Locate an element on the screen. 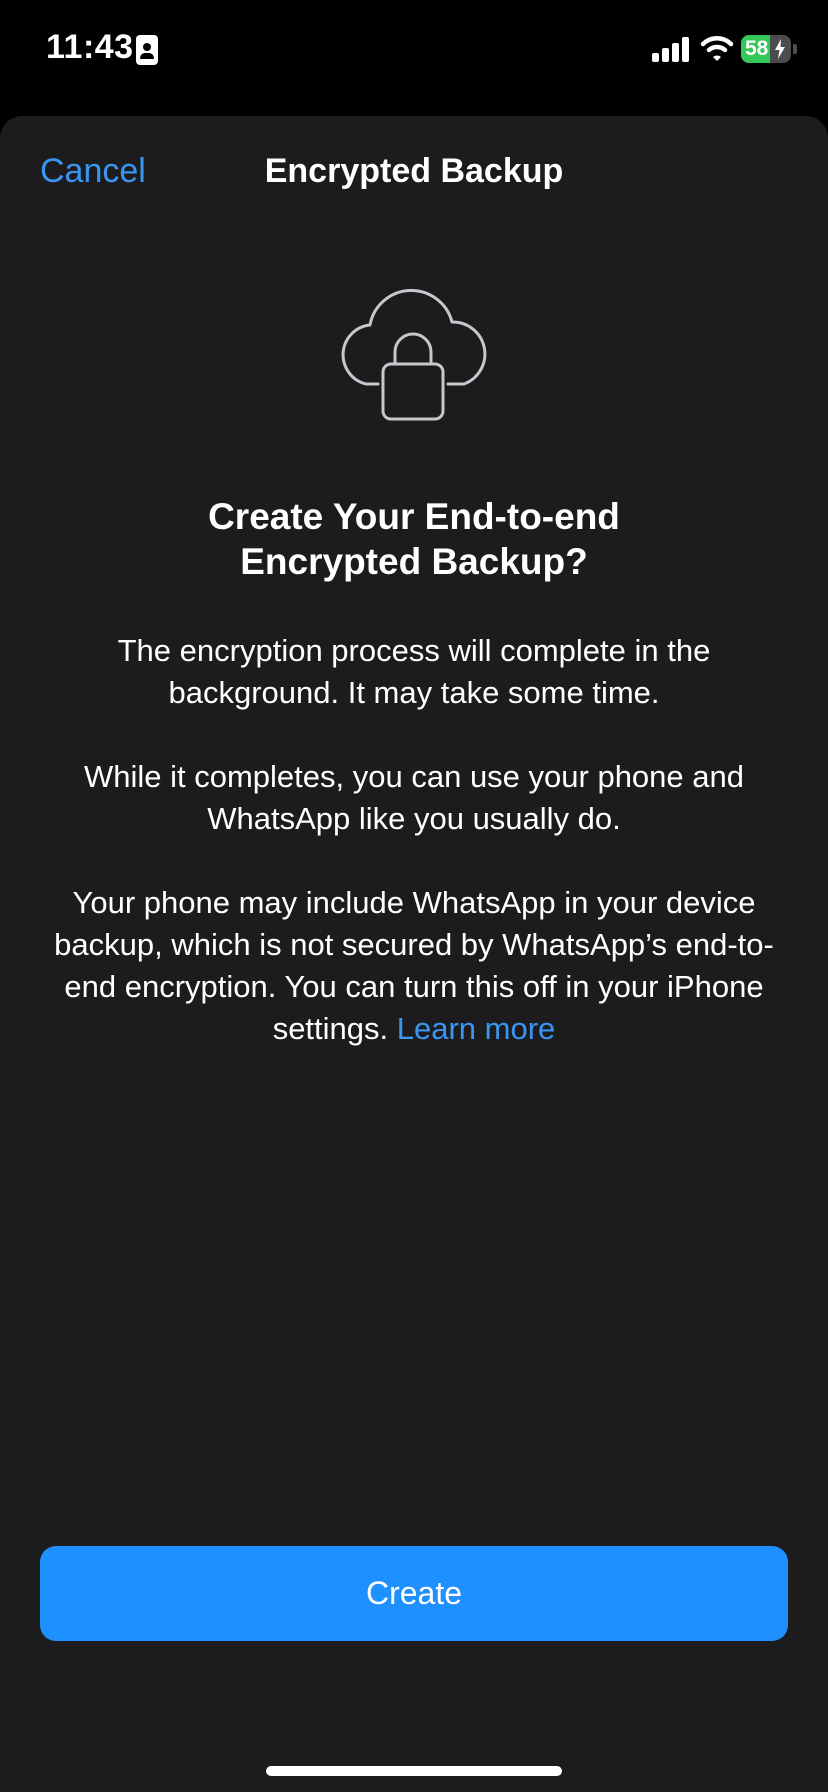 The width and height of the screenshot is (828, 1792). charging-bolt-icon is located at coordinates (780, 49).